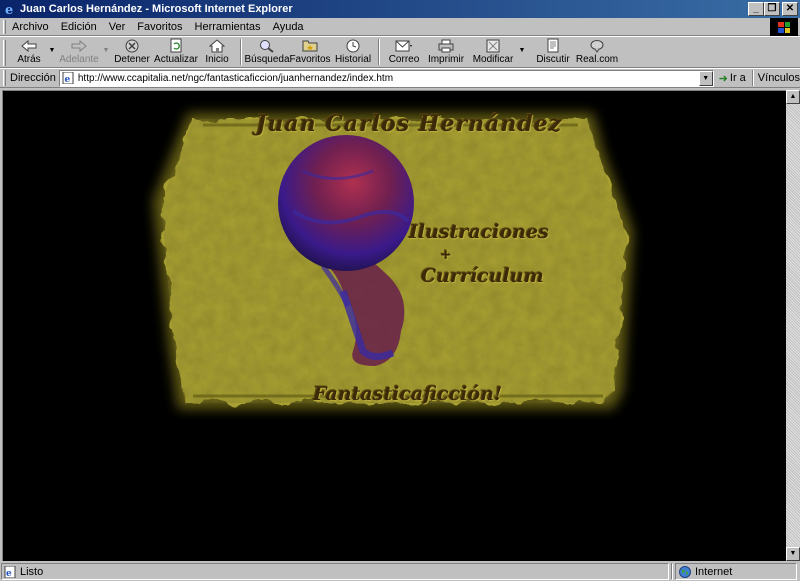 This screenshot has width=800, height=581. I want to click on back-button: Atrás, so click(29, 52).